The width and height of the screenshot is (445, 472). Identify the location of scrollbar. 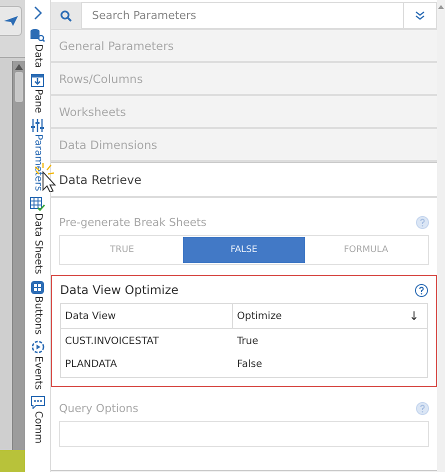
(18, 255).